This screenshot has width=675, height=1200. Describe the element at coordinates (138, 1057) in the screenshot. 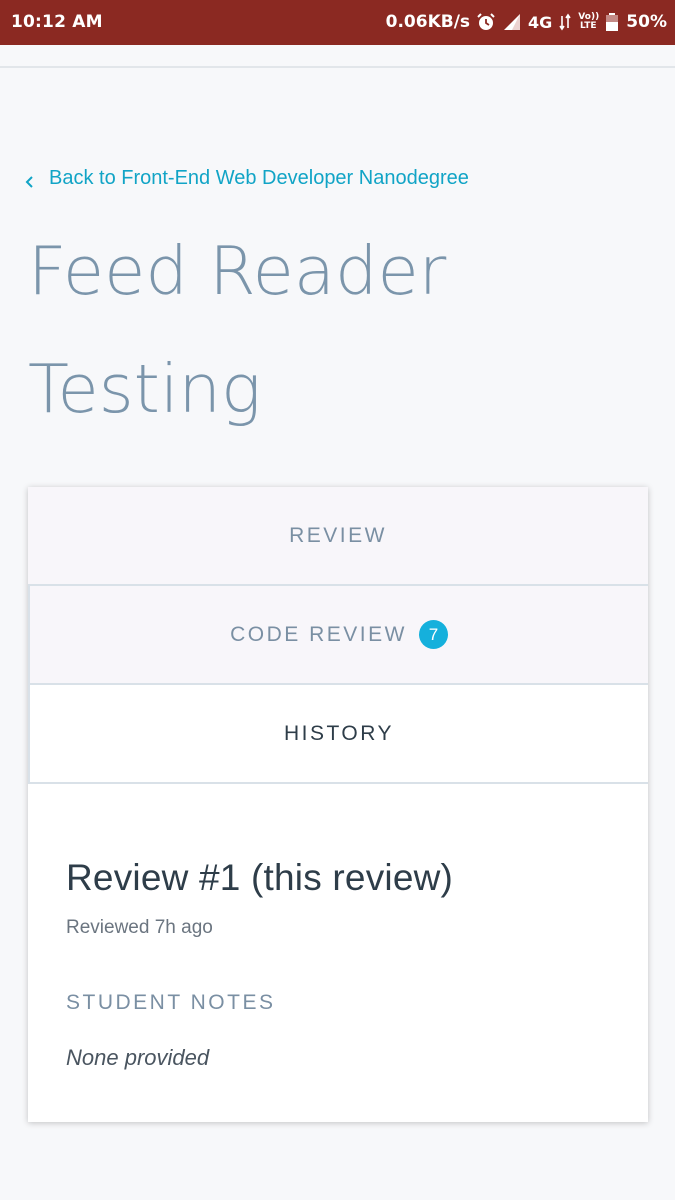

I see `student-notes-text: None provided` at that location.